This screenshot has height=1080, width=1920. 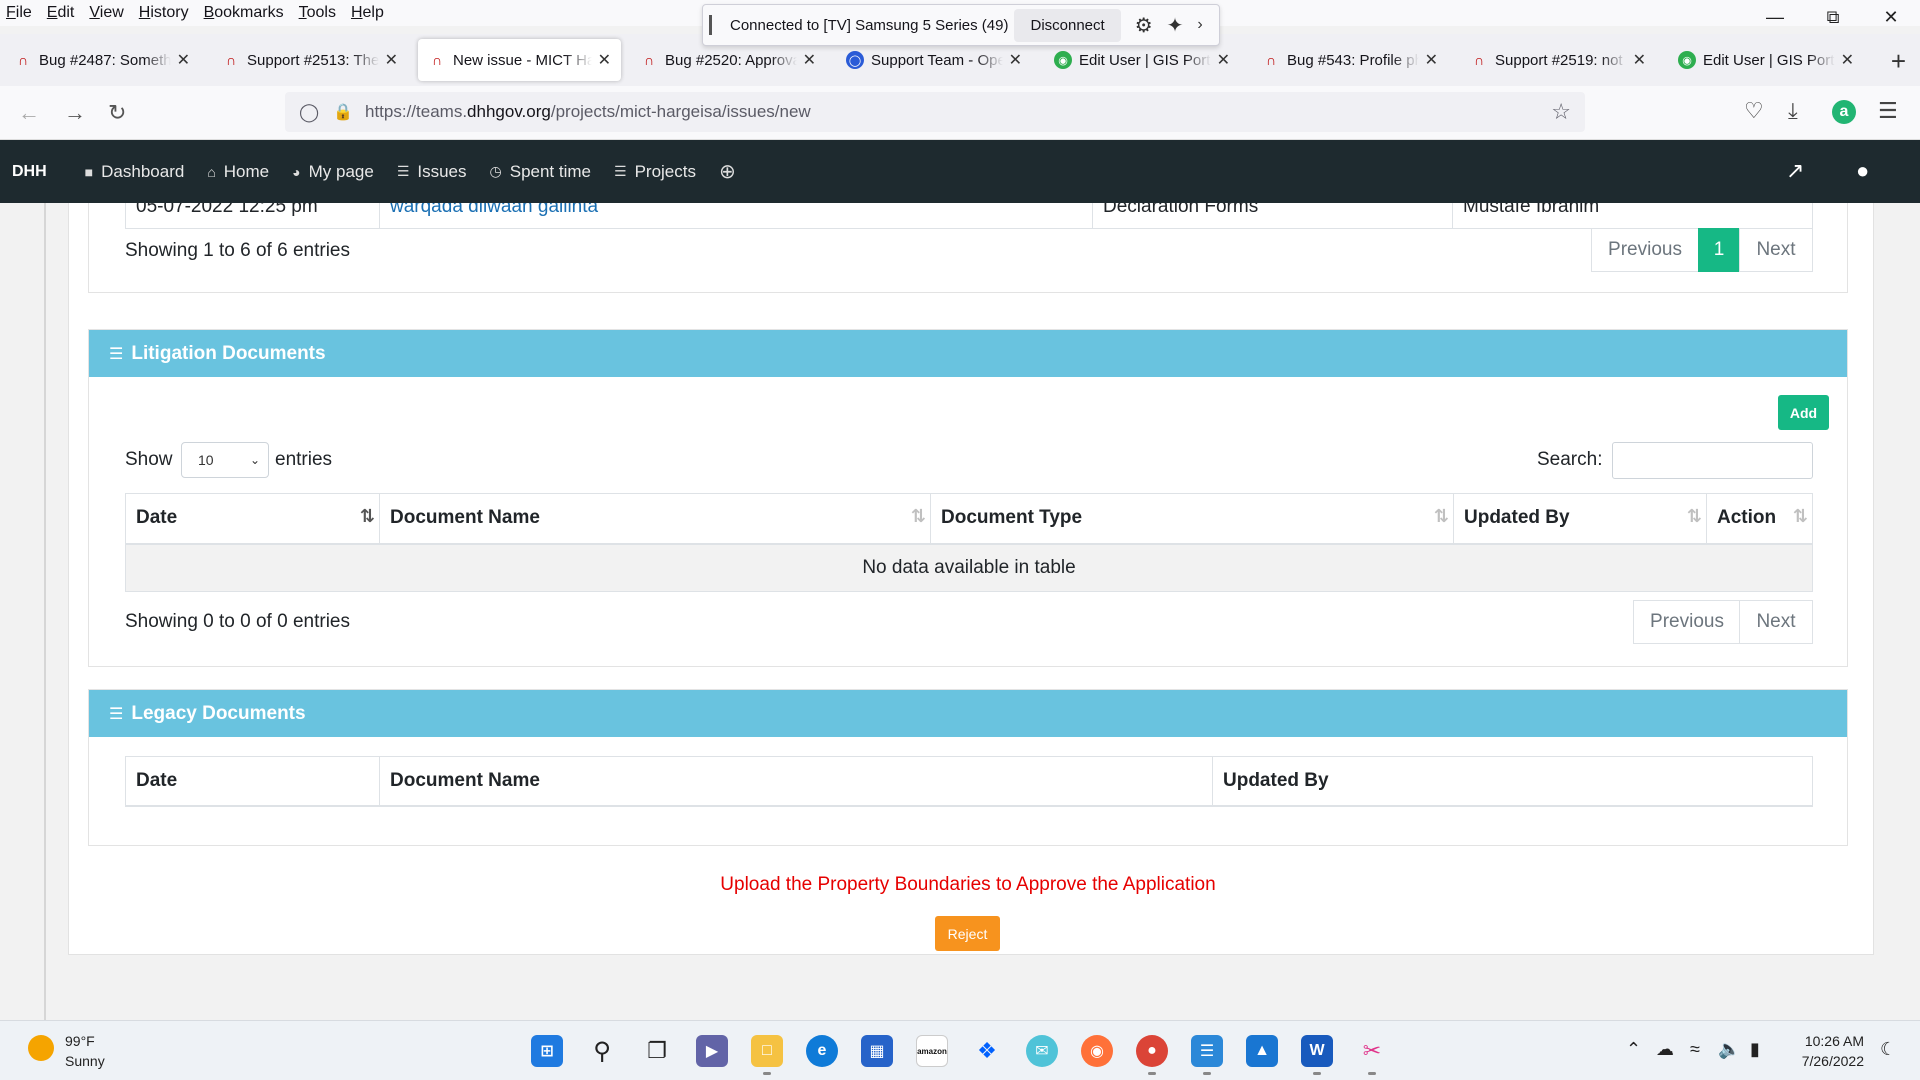 What do you see at coordinates (367, 13) in the screenshot?
I see `menu-help: Help` at bounding box center [367, 13].